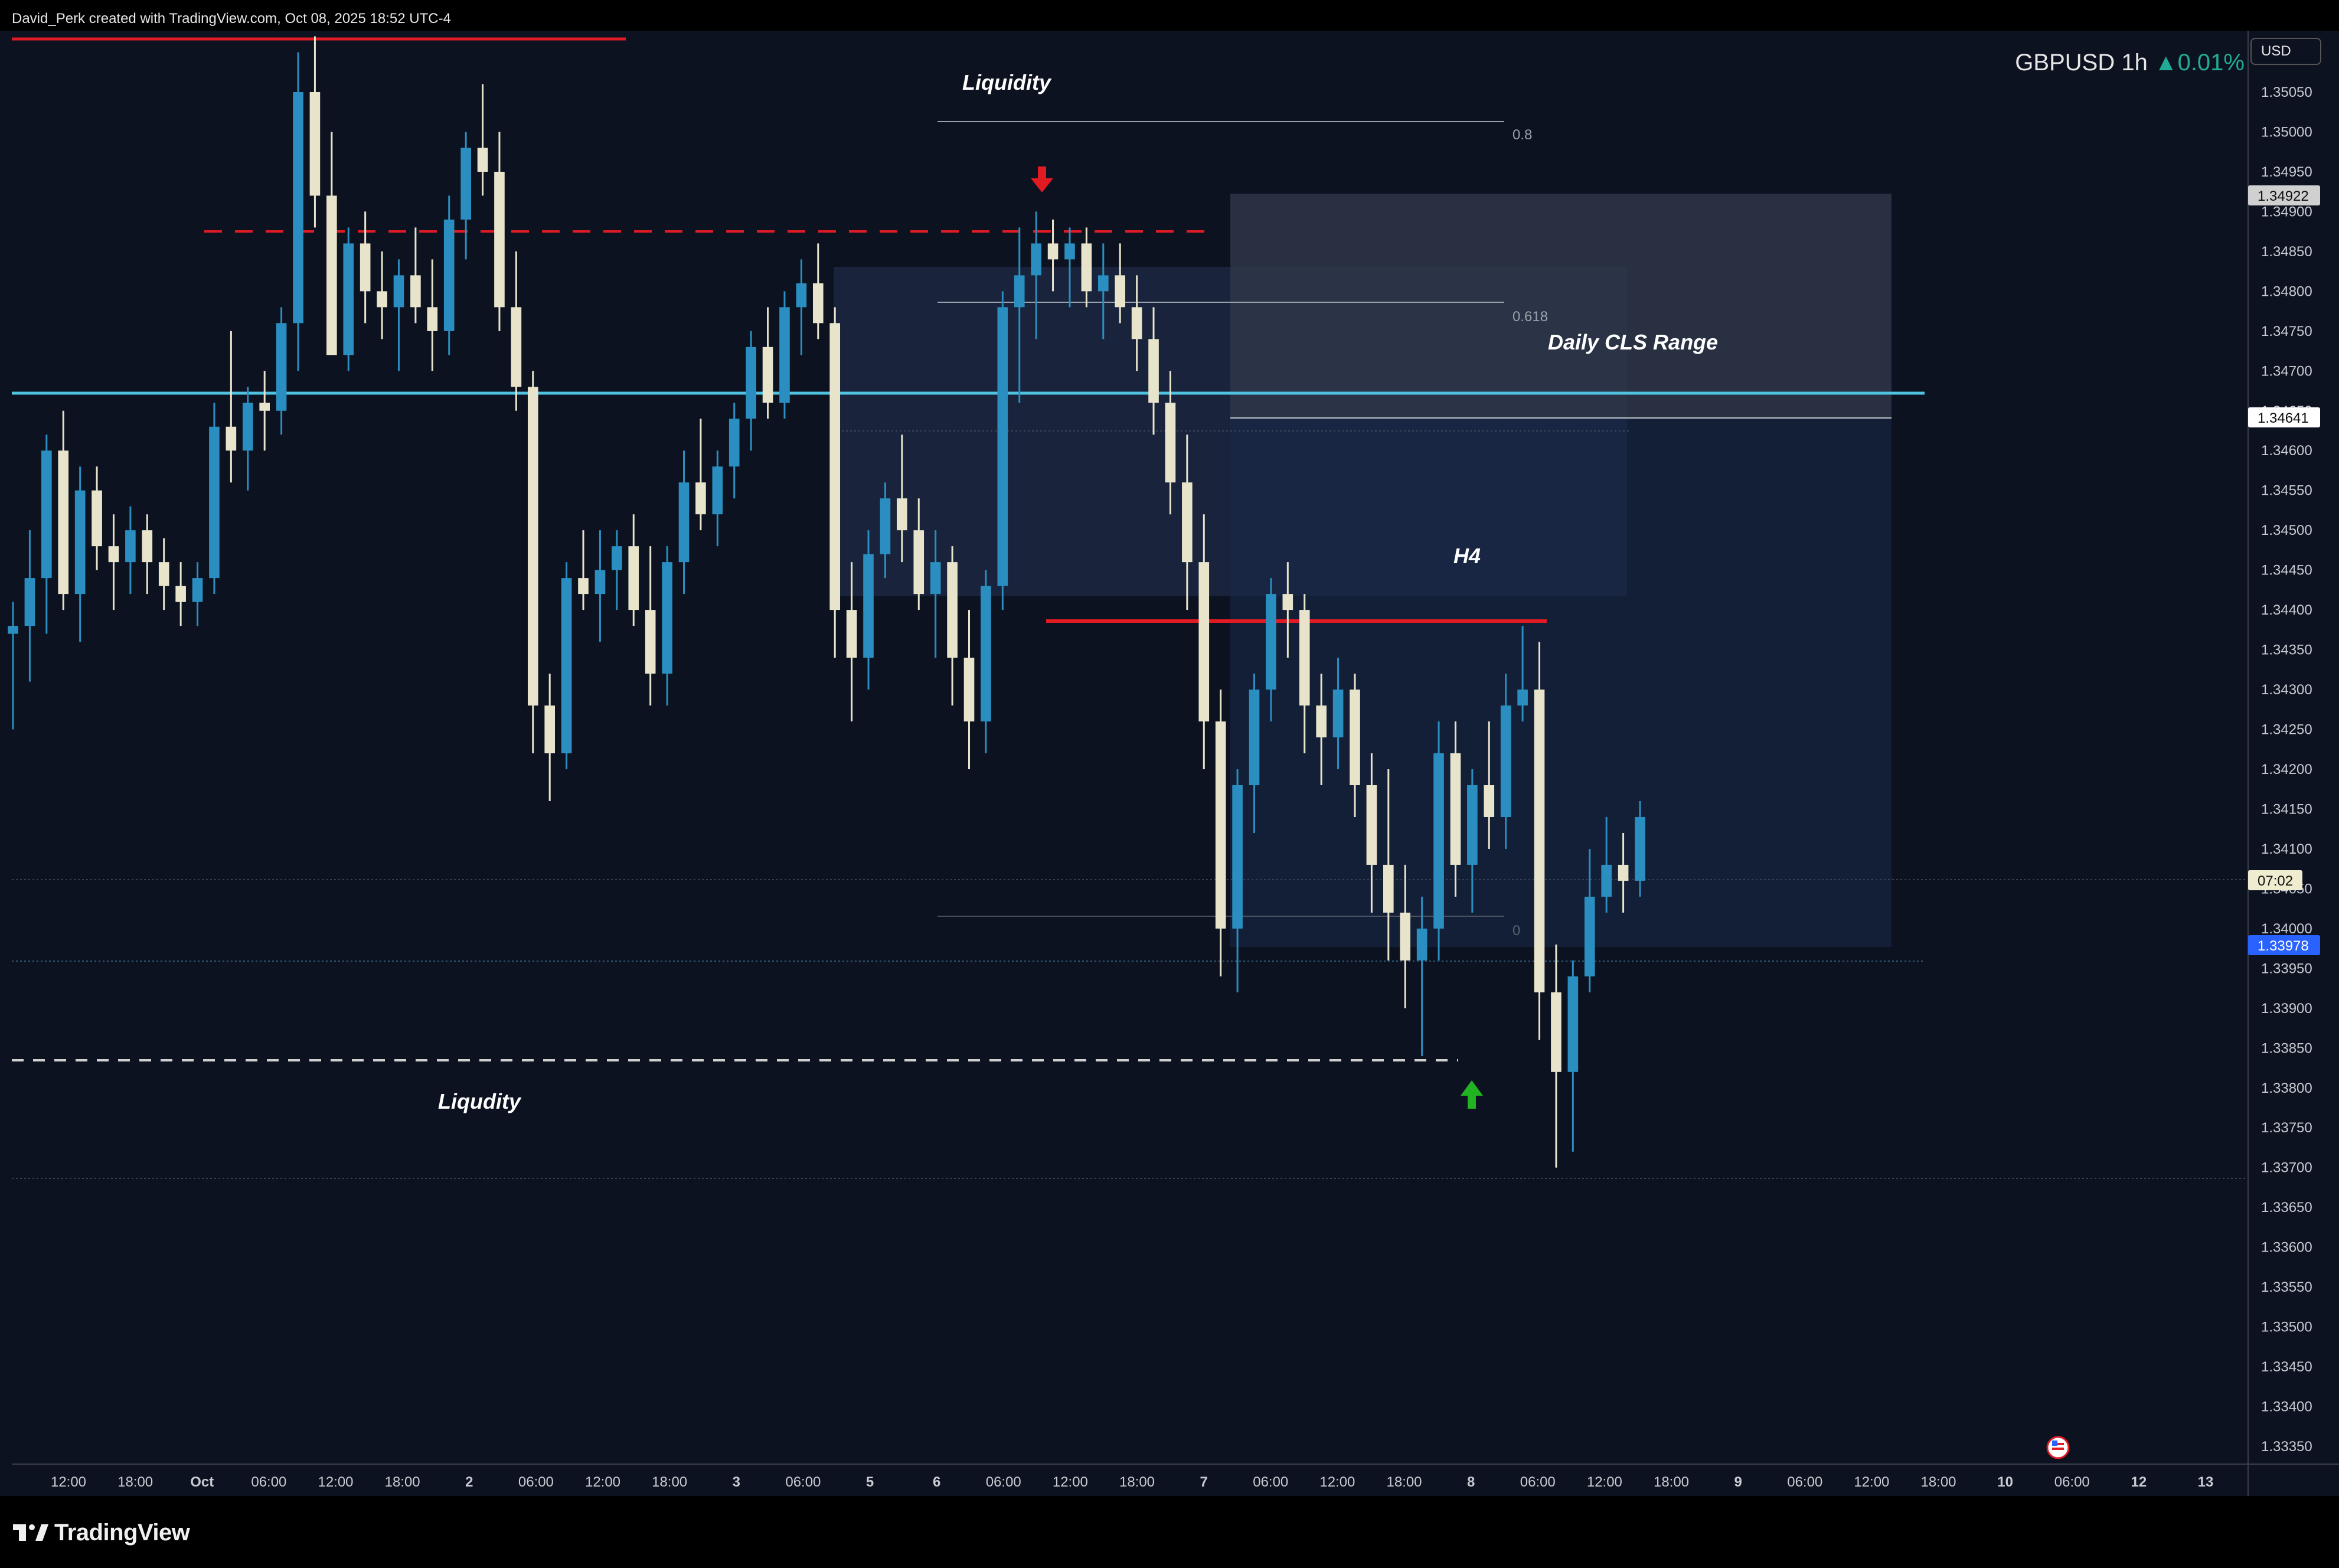  I want to click on price-tick-label: 1.33850, so click(2286, 1048).